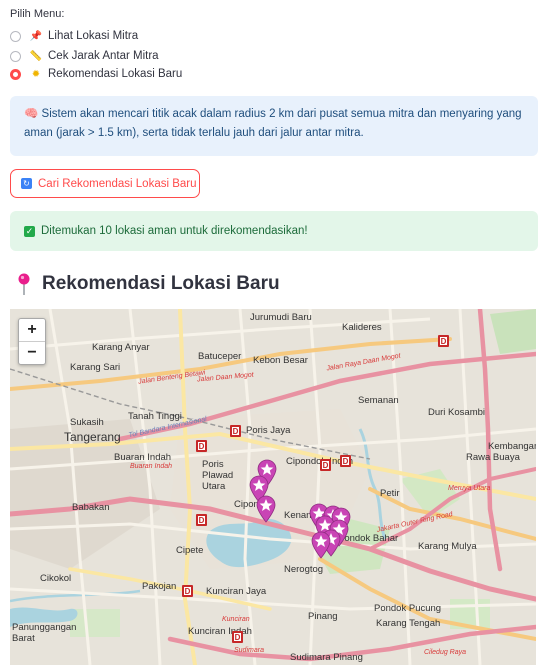 This screenshot has width=546, height=665. I want to click on radio-option-lihat-lokasi-mitra: 📌 Lihat Lokasi Mitra, so click(74, 36).